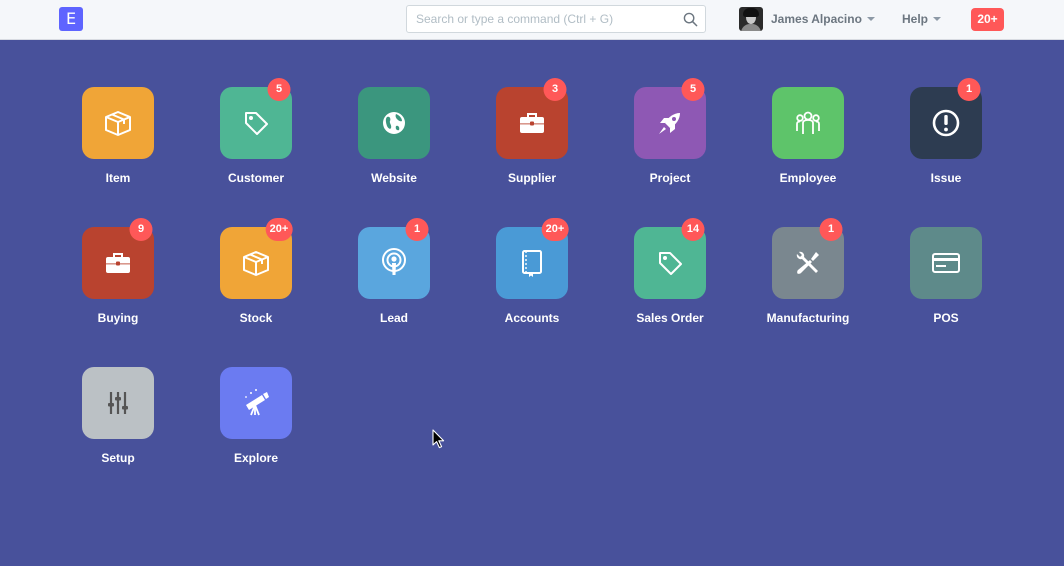 Image resolution: width=1064 pixels, height=566 pixels. Describe the element at coordinates (915, 19) in the screenshot. I see `help-label: Help` at that location.